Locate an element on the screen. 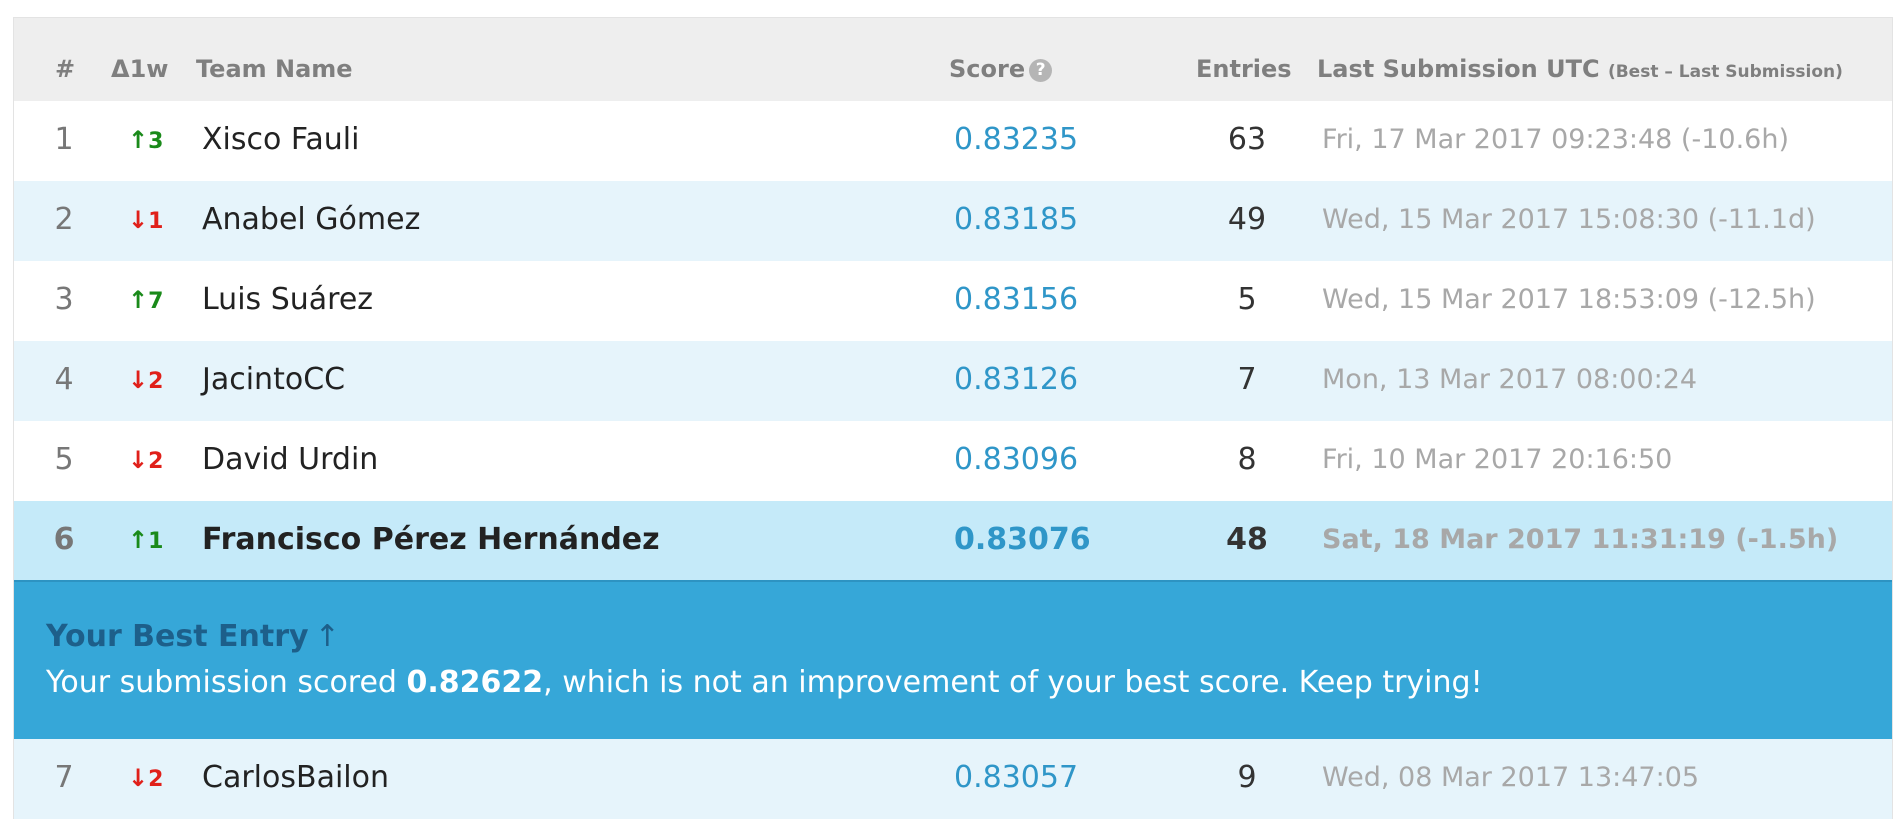 The height and width of the screenshot is (832, 1902). weekly-change: ↑3 is located at coordinates (145, 141).